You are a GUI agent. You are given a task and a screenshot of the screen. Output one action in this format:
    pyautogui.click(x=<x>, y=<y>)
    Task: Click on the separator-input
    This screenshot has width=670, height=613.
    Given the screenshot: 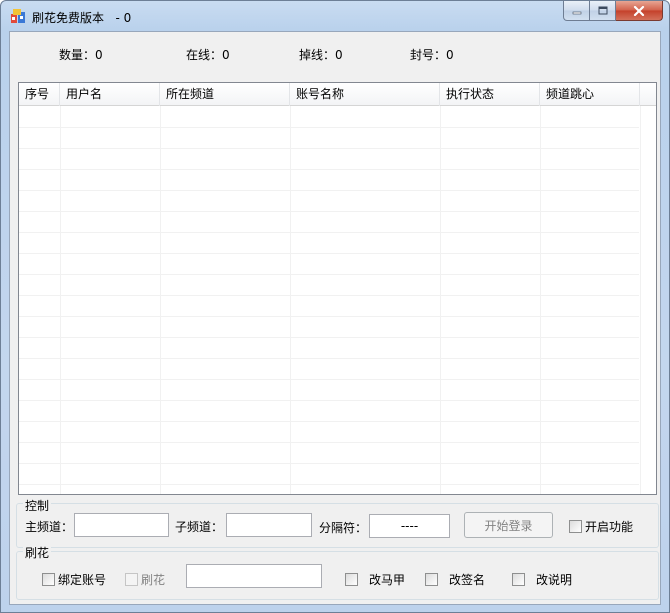 What is the action you would take?
    pyautogui.click(x=409, y=526)
    